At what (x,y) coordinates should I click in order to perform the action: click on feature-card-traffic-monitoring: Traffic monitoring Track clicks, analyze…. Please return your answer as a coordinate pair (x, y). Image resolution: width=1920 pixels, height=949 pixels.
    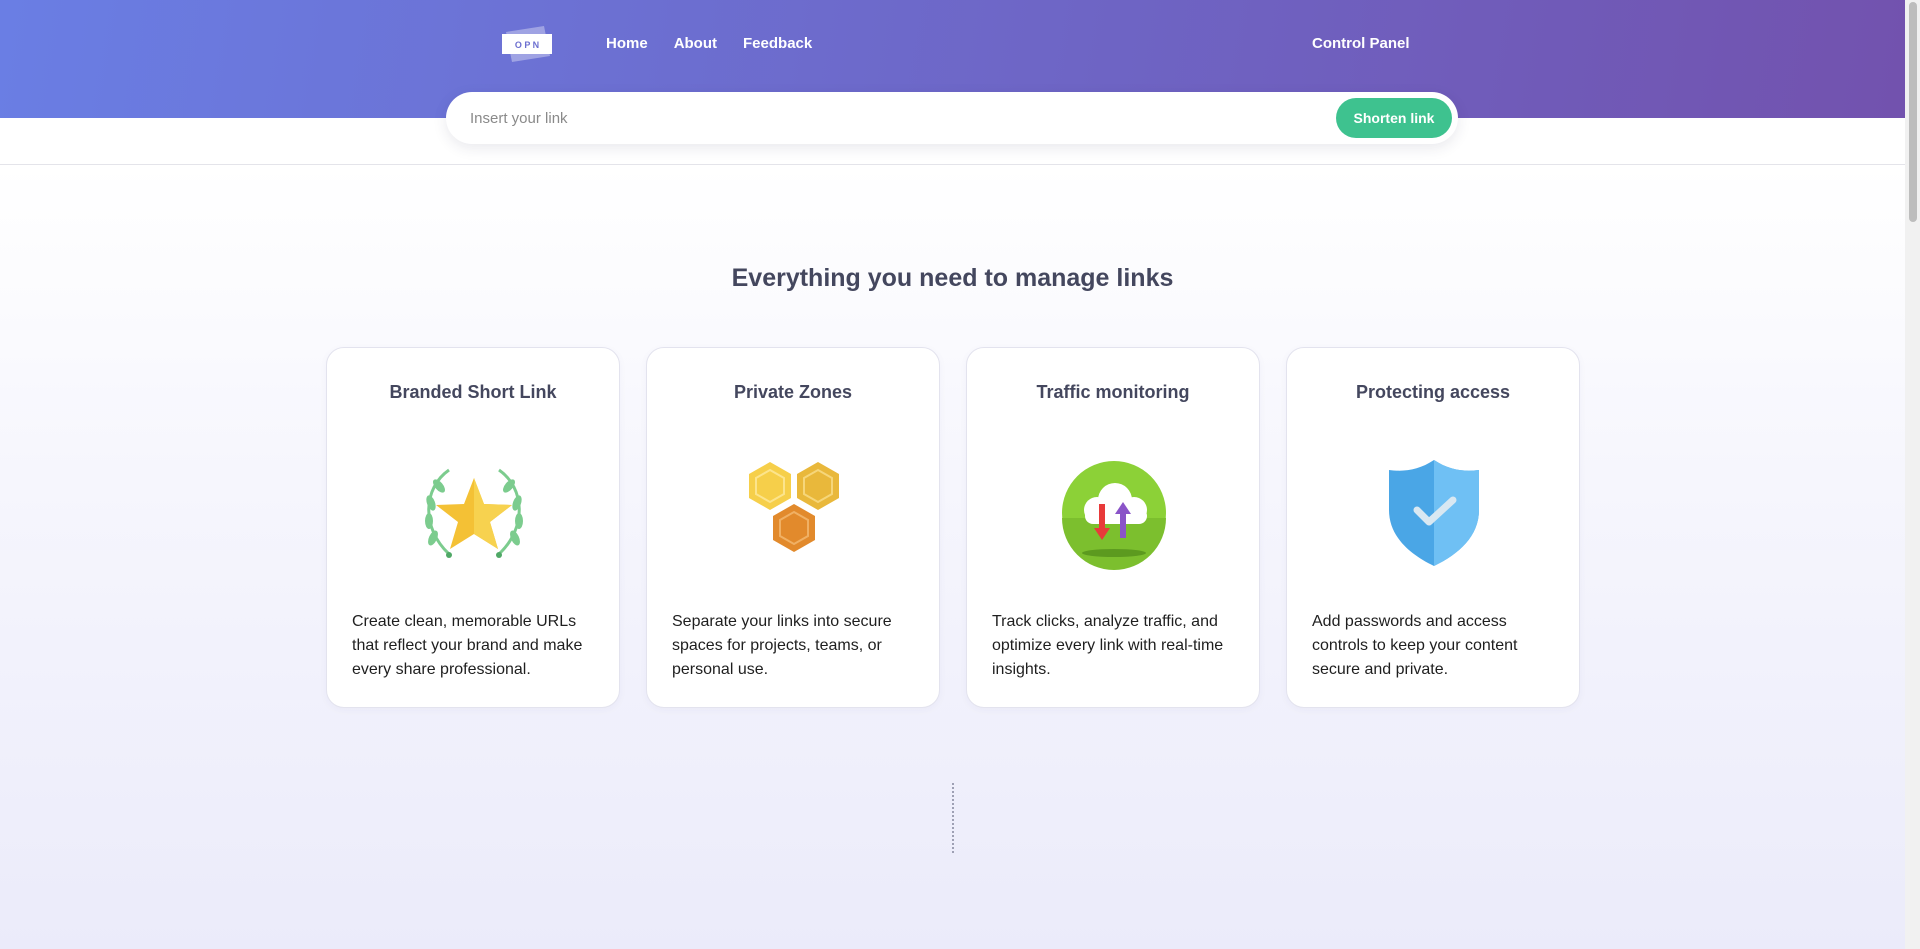
    Looking at the image, I should click on (1113, 527).